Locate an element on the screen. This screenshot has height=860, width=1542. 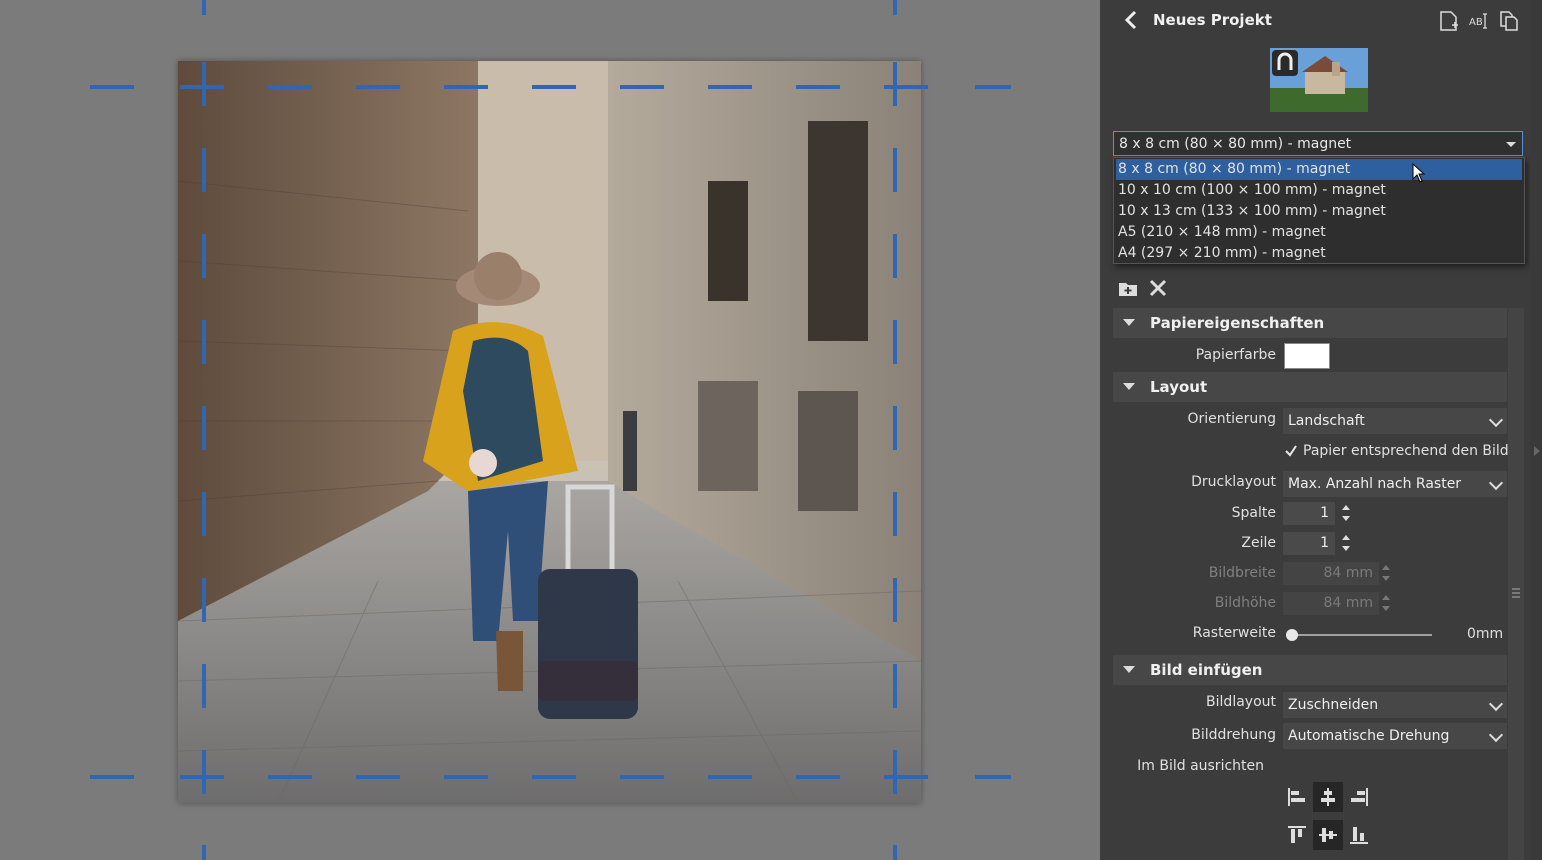
align-top-icon is located at coordinates (1297, 834).